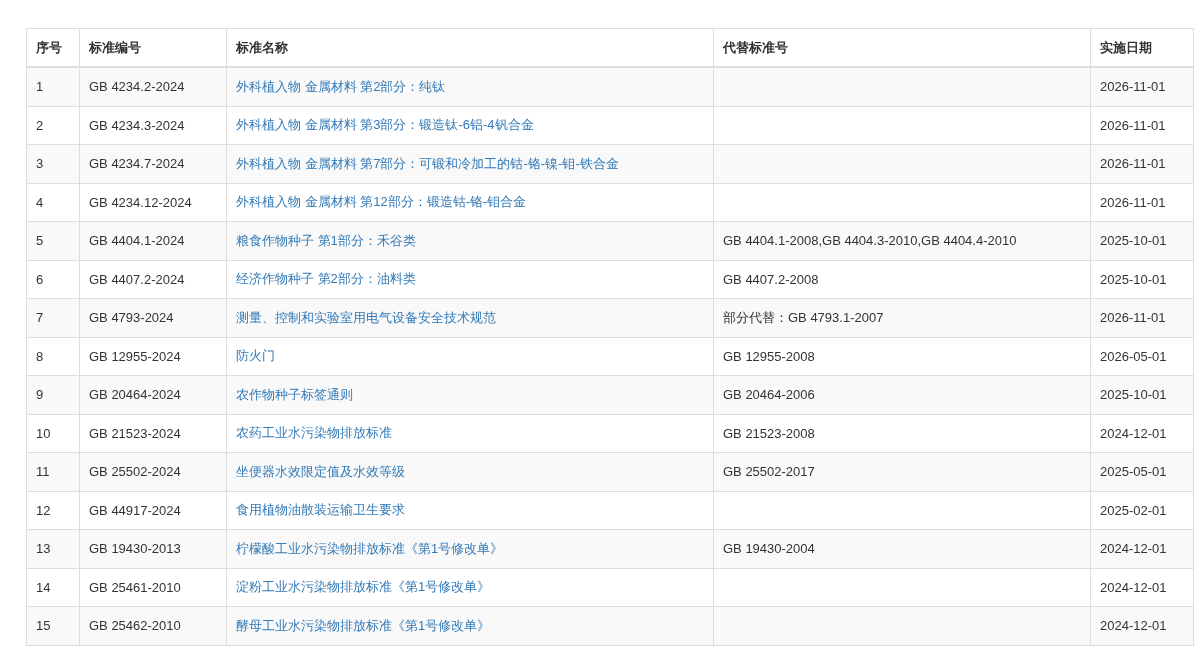  Describe the element at coordinates (326, 279) in the screenshot. I see `standard-name-link: 经济作物种子 第2部分：油料类` at that location.